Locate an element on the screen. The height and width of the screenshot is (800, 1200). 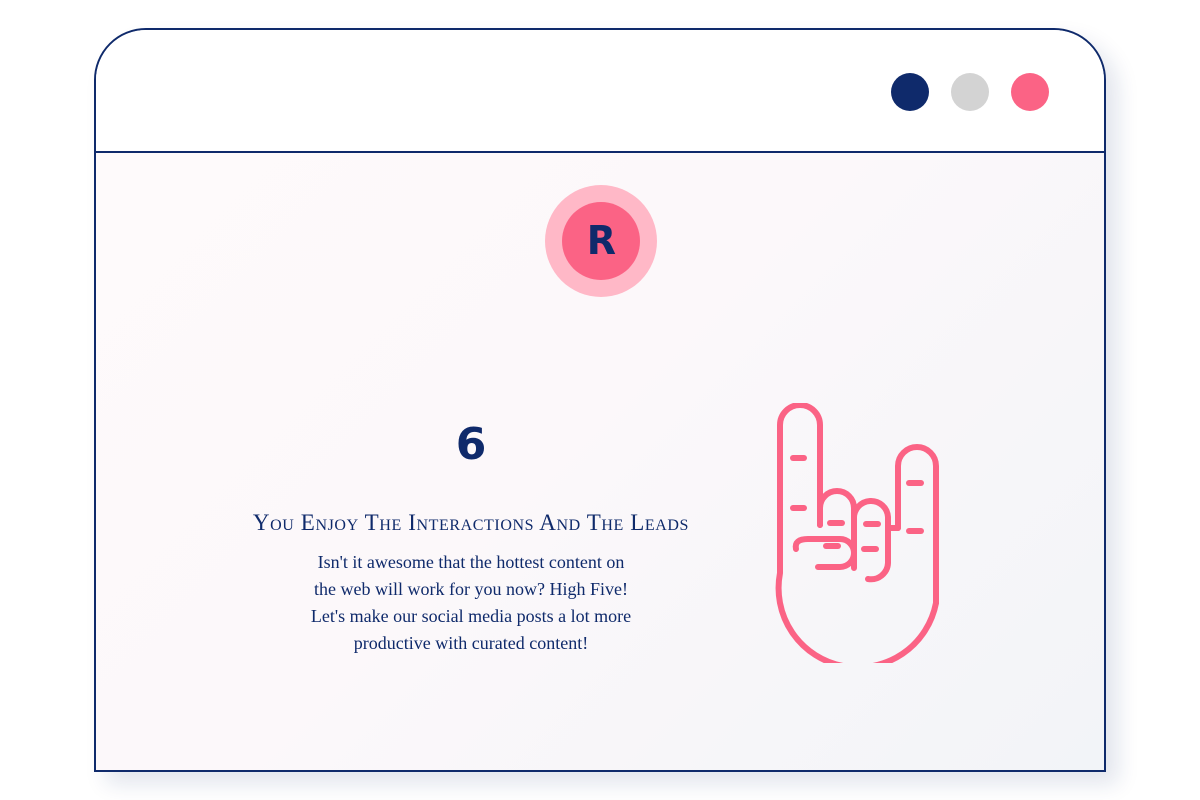
rock-hand-icon is located at coordinates (857, 533).